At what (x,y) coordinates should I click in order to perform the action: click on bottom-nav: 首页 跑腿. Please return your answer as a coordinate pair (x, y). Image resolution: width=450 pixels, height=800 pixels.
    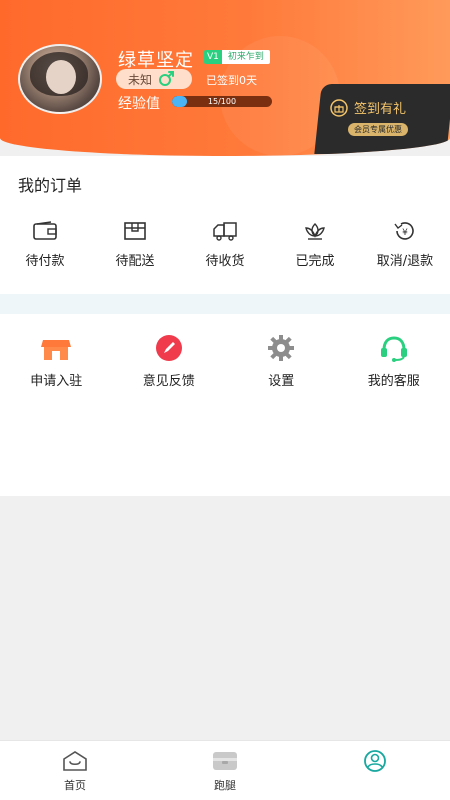
    Looking at the image, I should click on (225, 770).